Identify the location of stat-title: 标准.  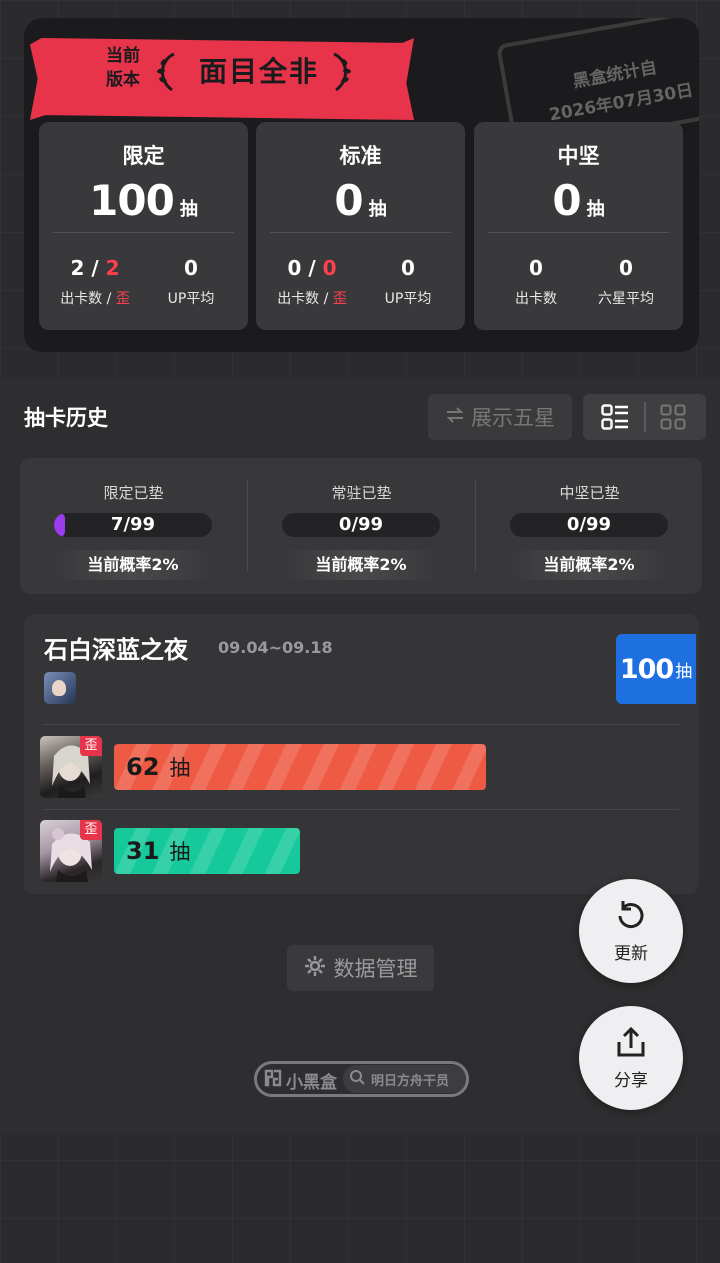
(360, 156).